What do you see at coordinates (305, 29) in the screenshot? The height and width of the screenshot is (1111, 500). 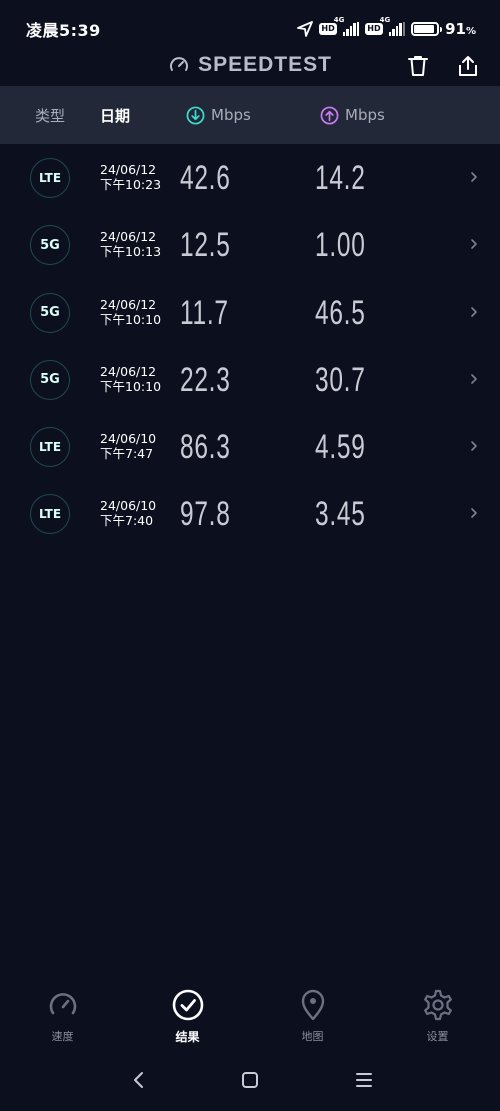 I see `location-arrow-icon` at bounding box center [305, 29].